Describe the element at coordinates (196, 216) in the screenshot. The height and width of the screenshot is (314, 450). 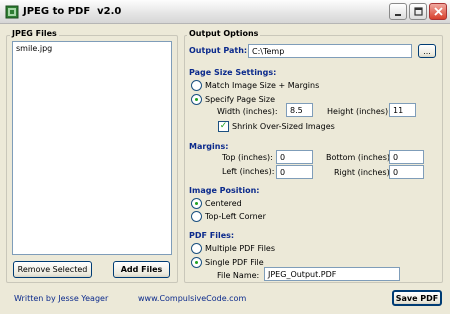
I see `top-left-corner-radio` at that location.